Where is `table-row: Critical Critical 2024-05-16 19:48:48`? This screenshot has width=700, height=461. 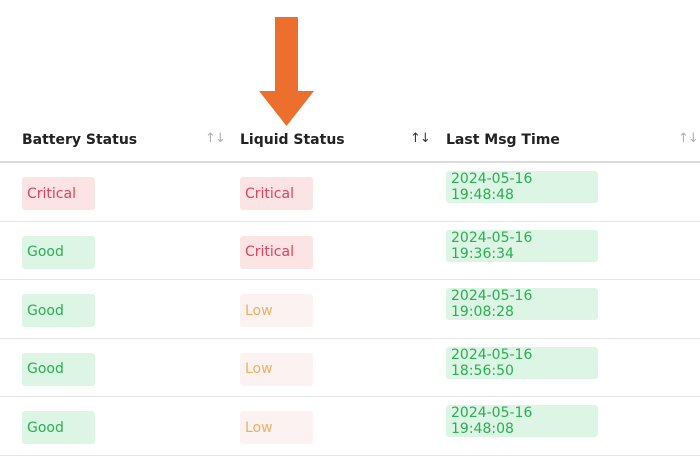
table-row: Critical Critical 2024-05-16 19:48:48 is located at coordinates (350, 192).